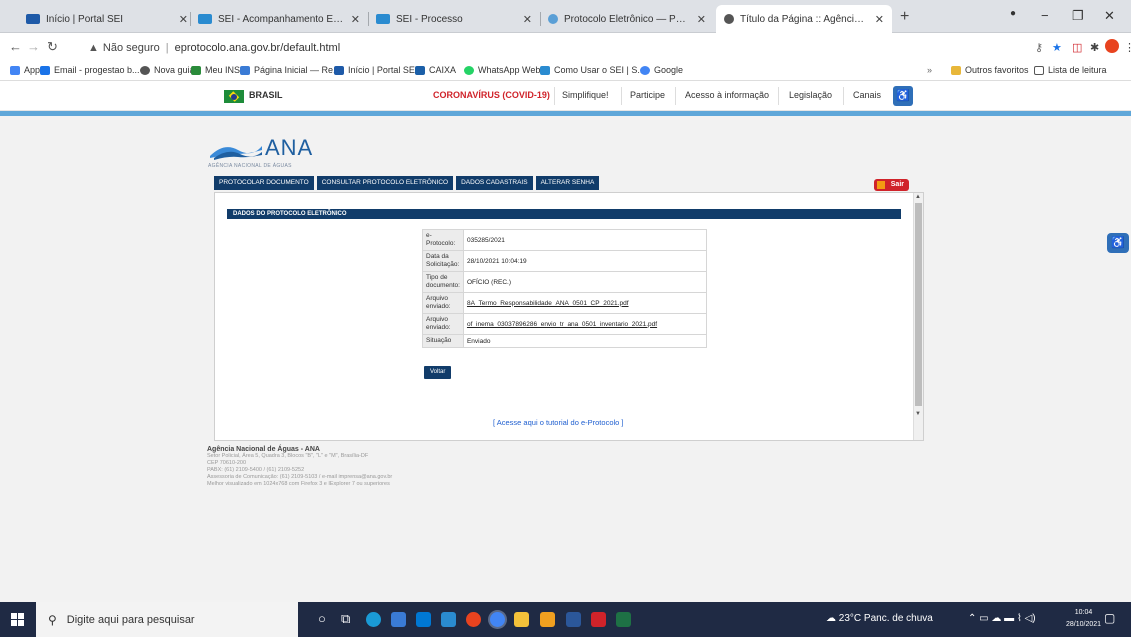  What do you see at coordinates (398, 619) in the screenshot?
I see `file-explorer-icon` at bounding box center [398, 619].